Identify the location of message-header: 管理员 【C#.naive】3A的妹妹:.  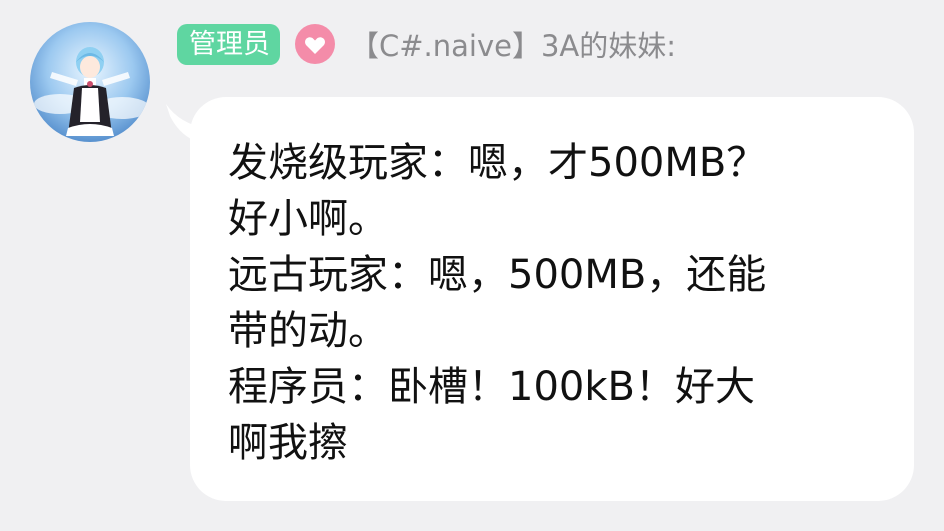
(426, 44).